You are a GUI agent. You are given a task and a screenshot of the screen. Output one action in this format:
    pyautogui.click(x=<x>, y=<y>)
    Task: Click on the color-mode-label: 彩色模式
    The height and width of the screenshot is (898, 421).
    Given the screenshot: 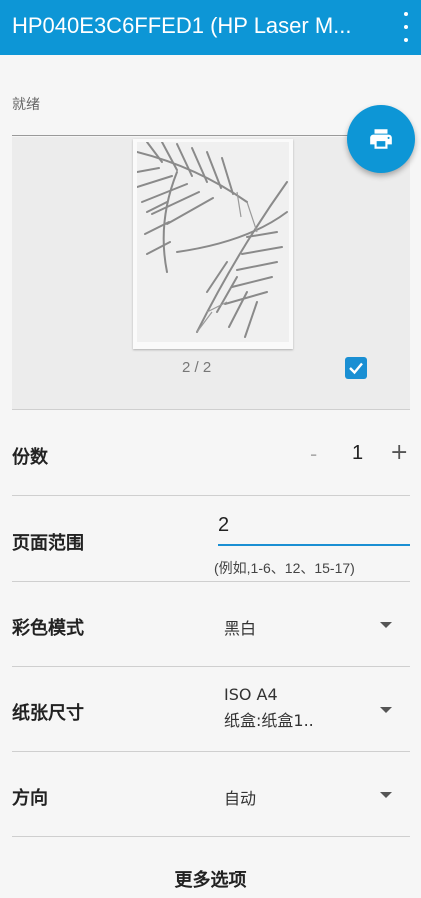 What is the action you would take?
    pyautogui.click(x=48, y=628)
    